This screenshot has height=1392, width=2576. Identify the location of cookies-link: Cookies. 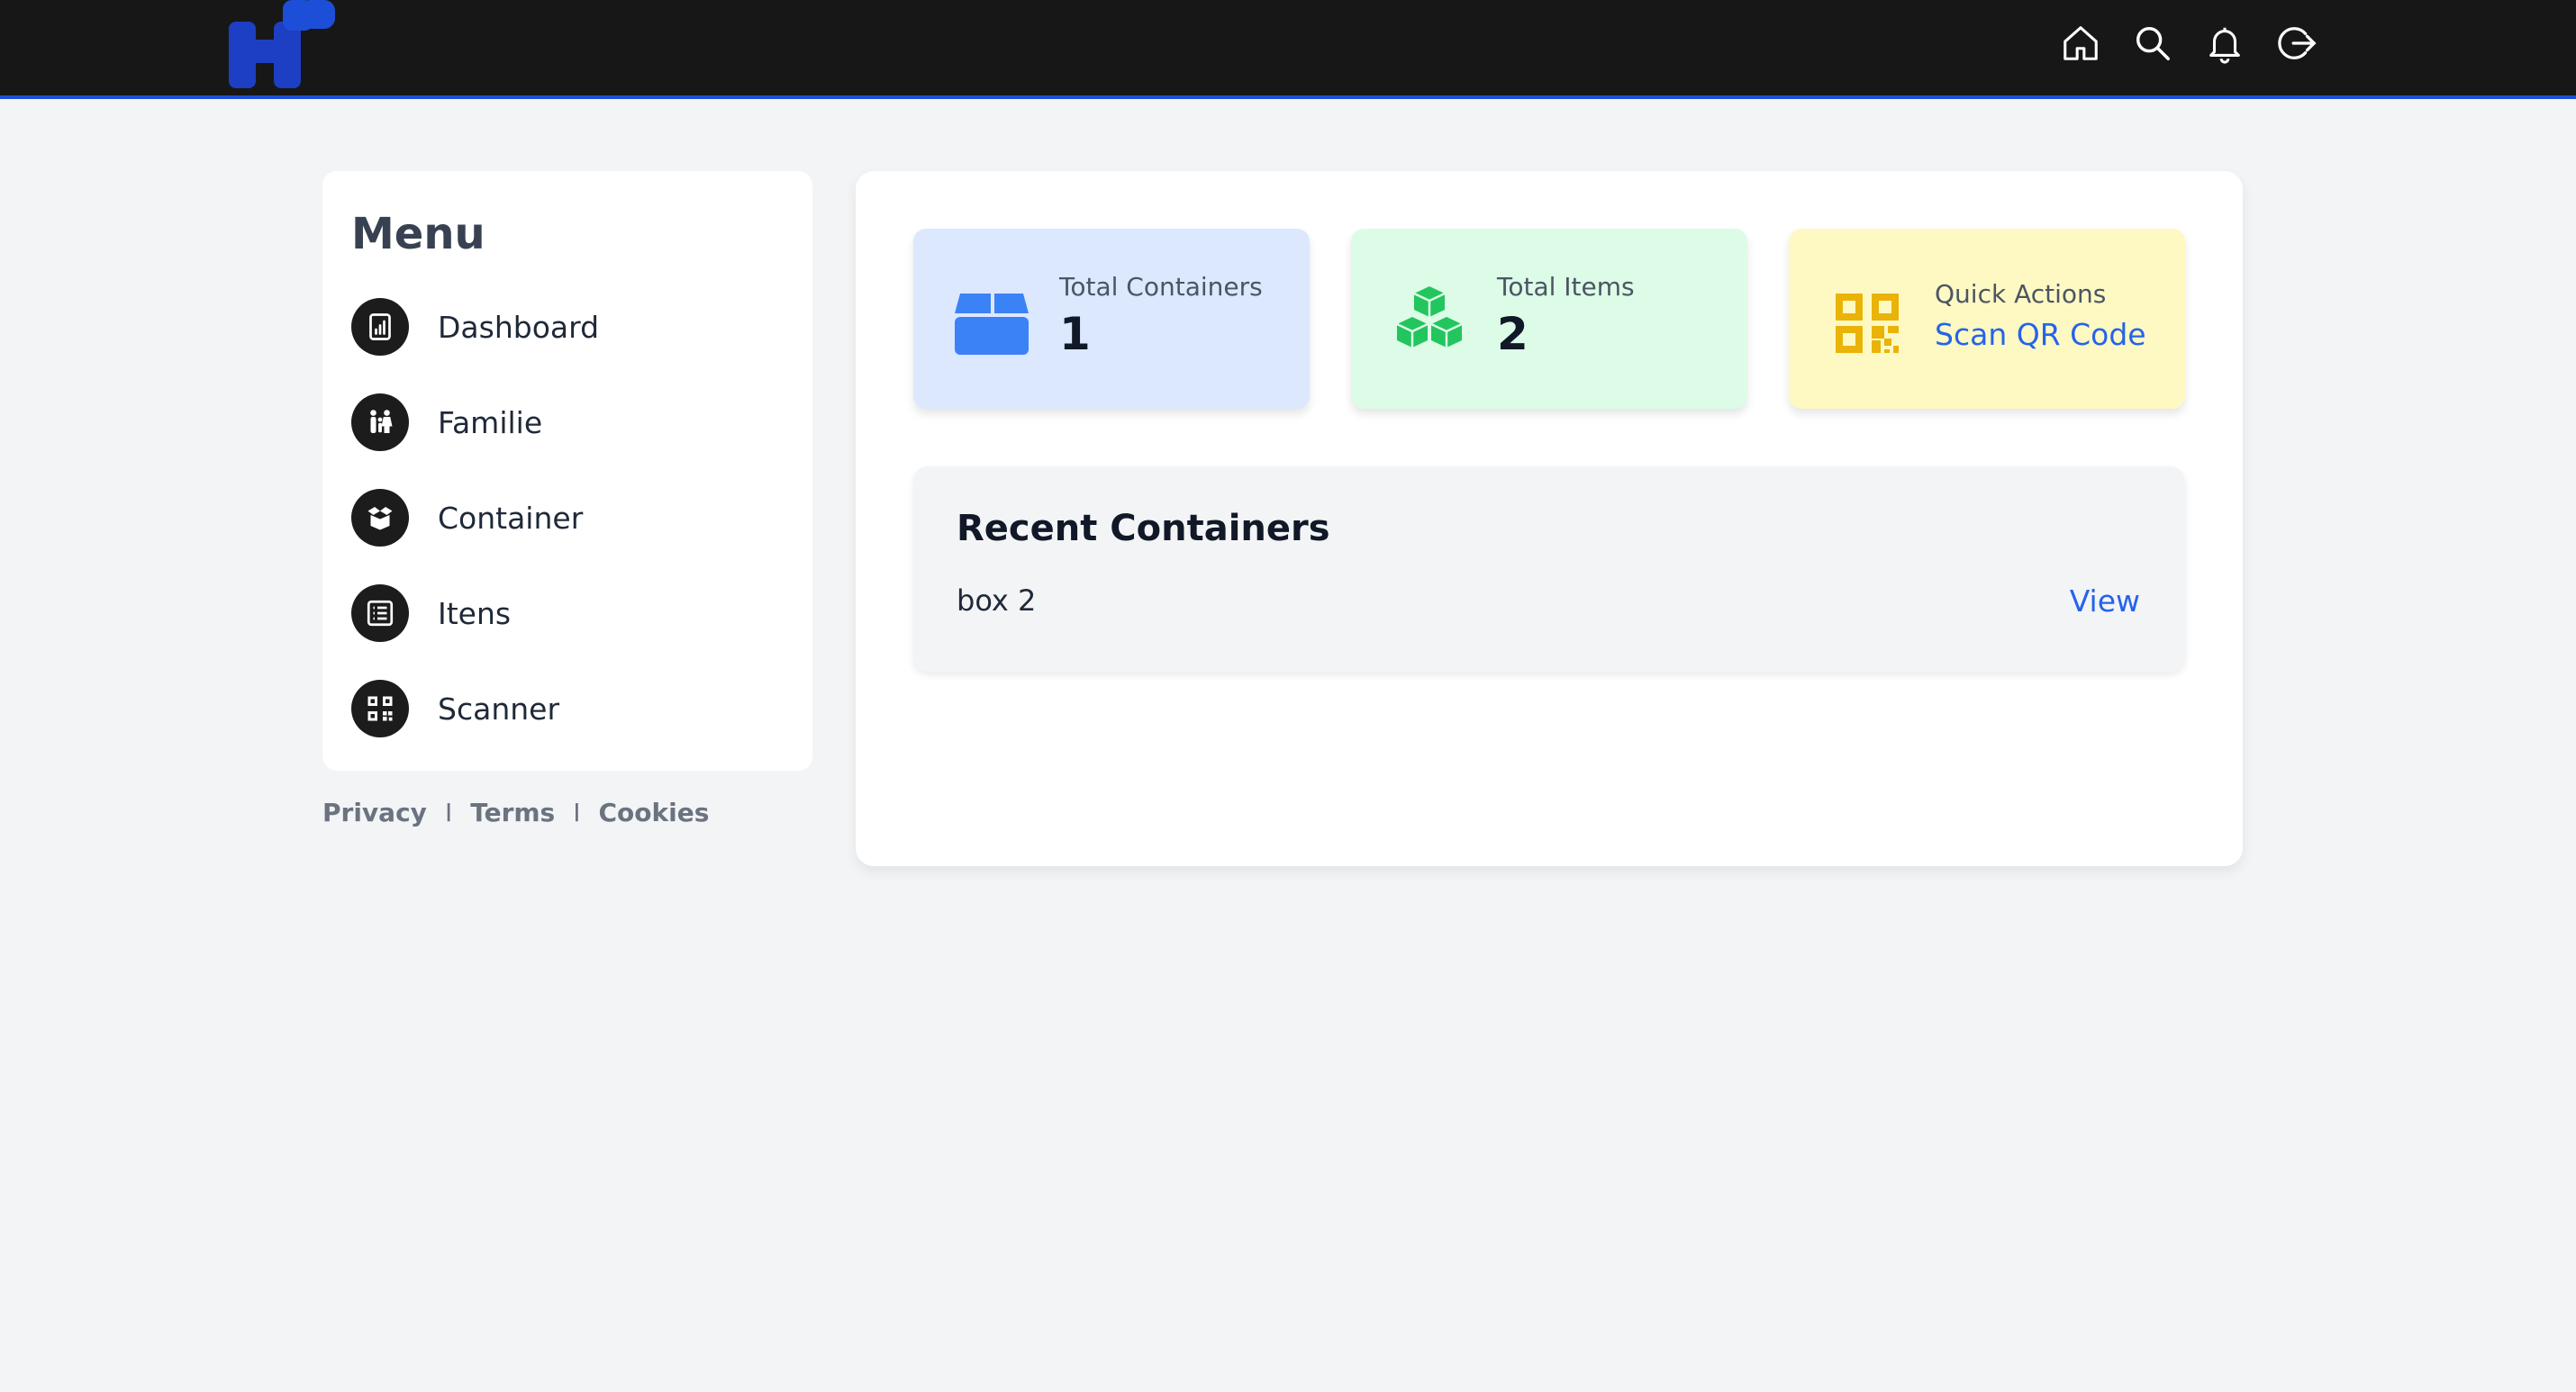
(654, 812).